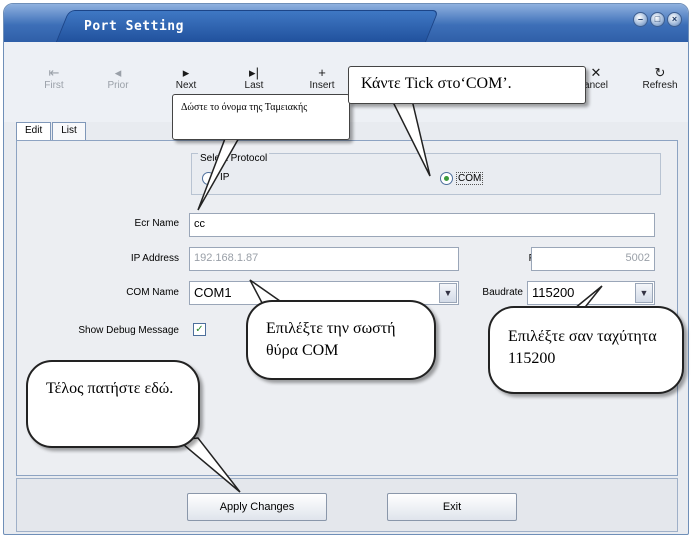 The height and width of the screenshot is (538, 691). What do you see at coordinates (502, 292) in the screenshot?
I see `baudrate-label: Baudrate` at bounding box center [502, 292].